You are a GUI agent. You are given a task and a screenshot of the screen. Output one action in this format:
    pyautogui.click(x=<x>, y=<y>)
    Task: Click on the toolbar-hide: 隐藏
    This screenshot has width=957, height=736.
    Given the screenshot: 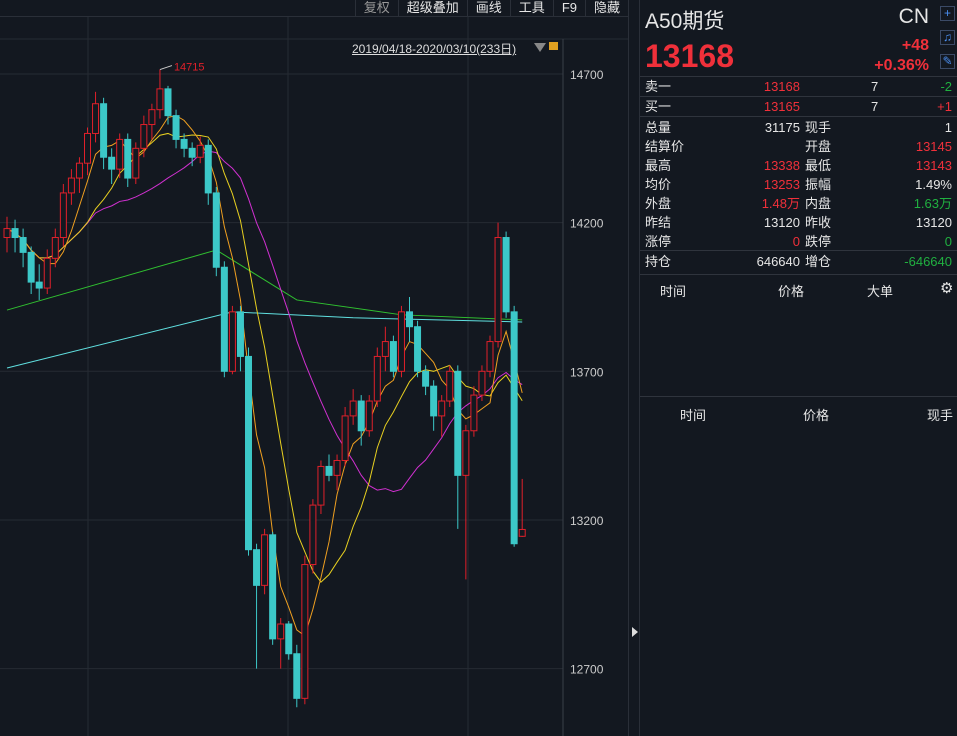 What is the action you would take?
    pyautogui.click(x=606, y=8)
    